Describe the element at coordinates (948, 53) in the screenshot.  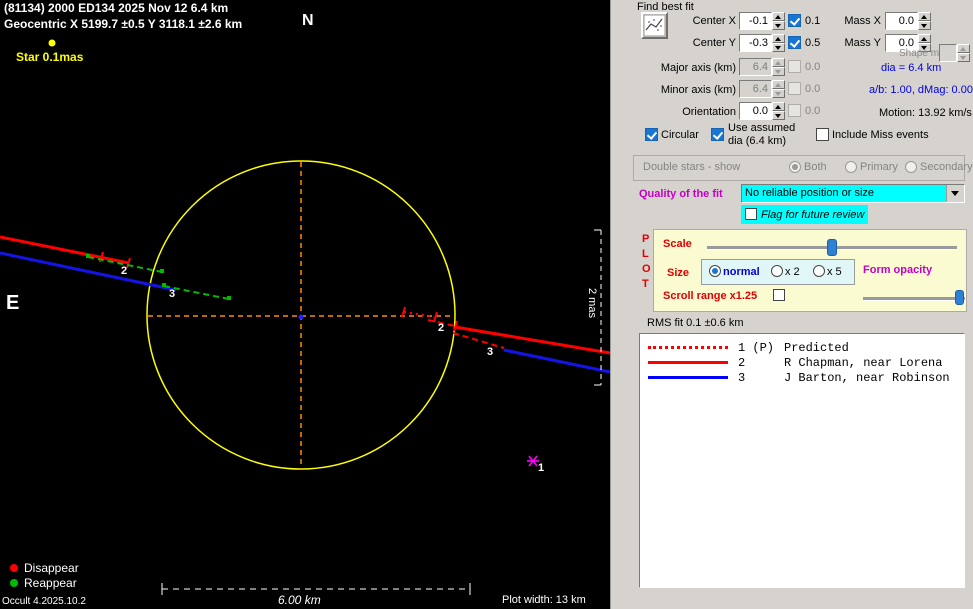
I see `shape-model-input` at that location.